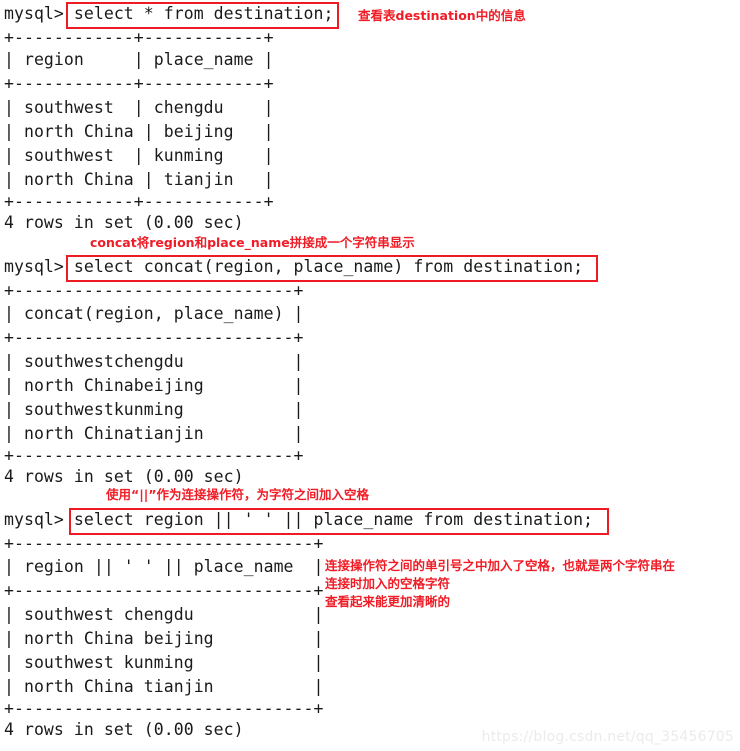  I want to click on terminal-line: | north China beijing |, so click(164, 638).